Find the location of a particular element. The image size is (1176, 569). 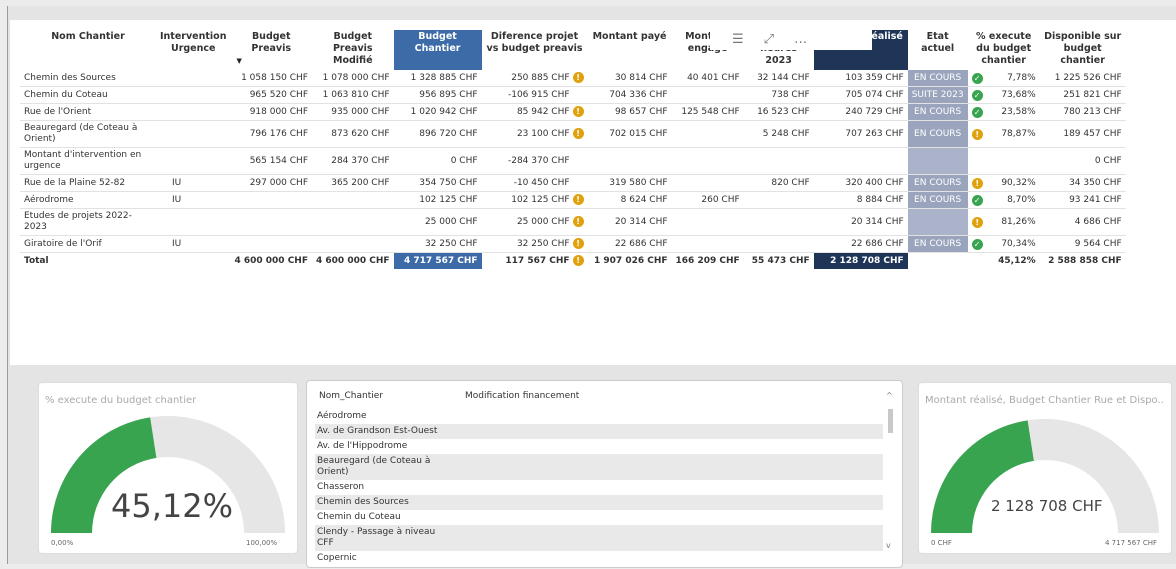

diff-text: 250 885 CHF is located at coordinates (540, 78).